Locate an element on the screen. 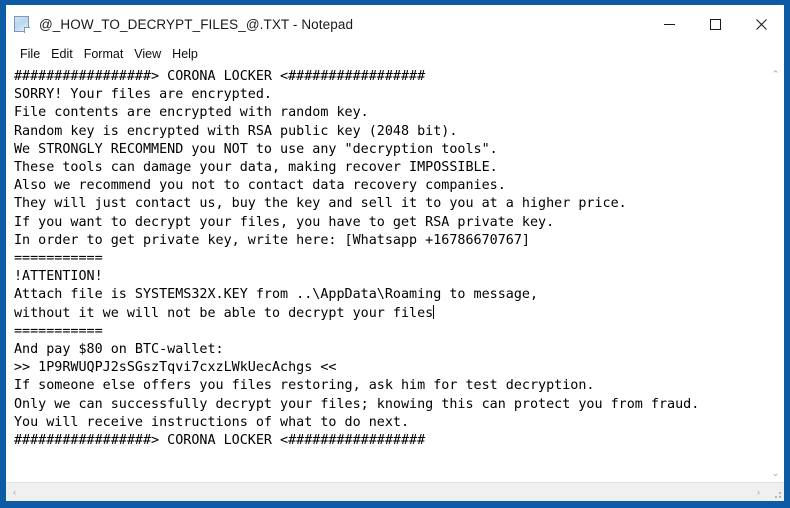 The image size is (790, 508). window-controls is located at coordinates (715, 24).